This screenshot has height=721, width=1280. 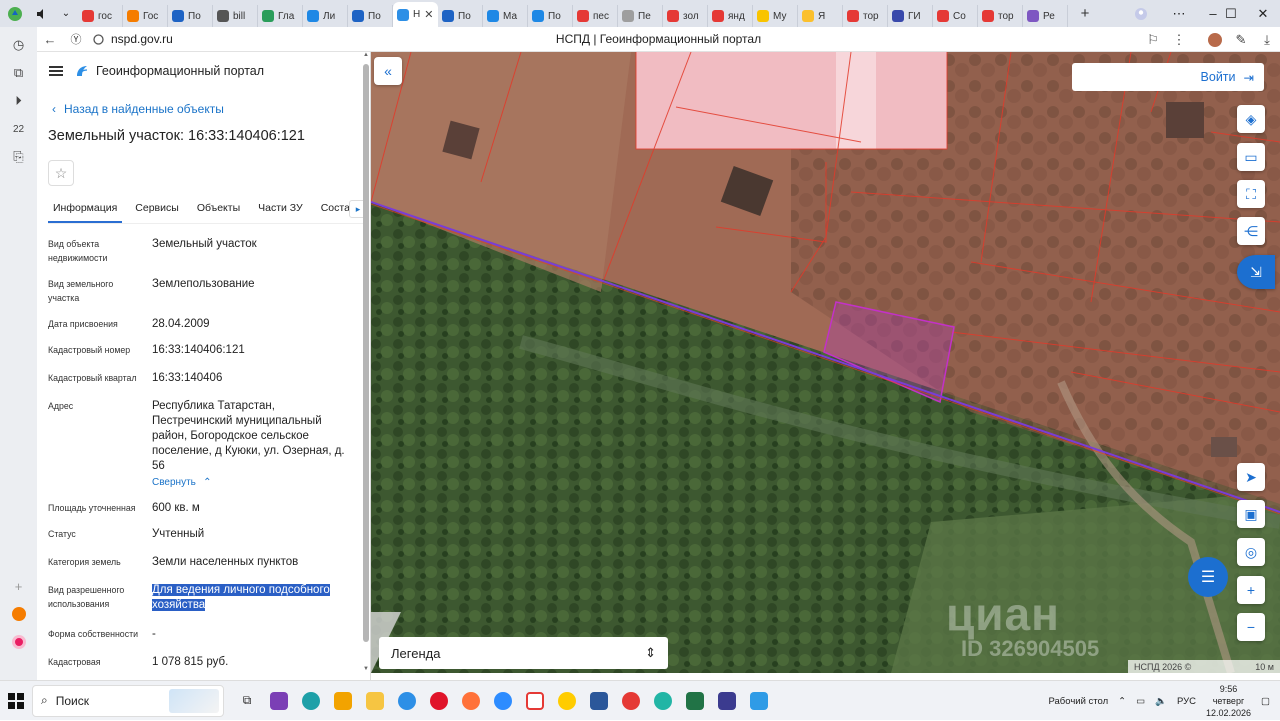 I want to click on share-icon: ⋲, so click(x=1251, y=231).